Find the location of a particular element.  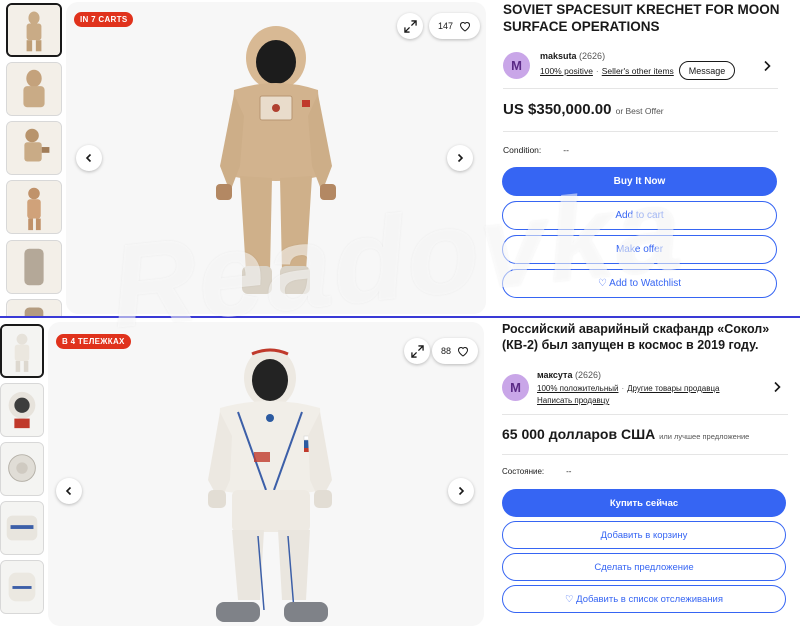

watch-count-button: 88 is located at coordinates (455, 351).